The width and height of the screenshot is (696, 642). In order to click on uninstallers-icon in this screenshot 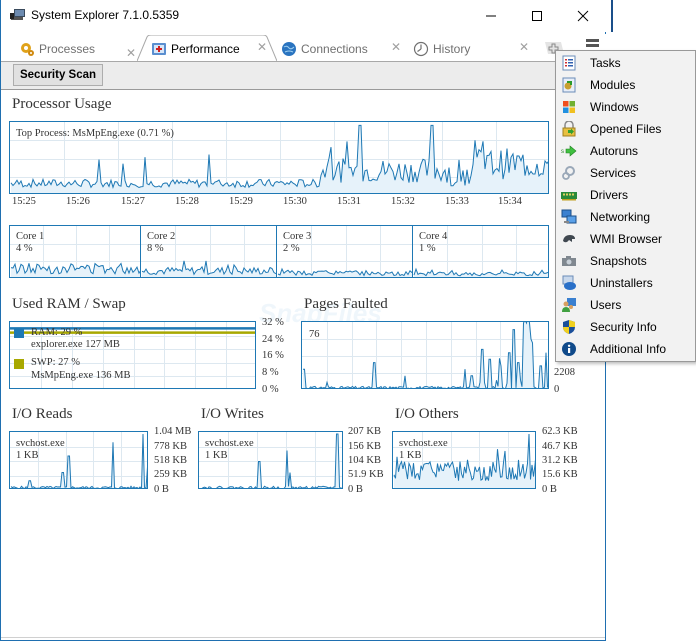, I will do `click(569, 282)`.